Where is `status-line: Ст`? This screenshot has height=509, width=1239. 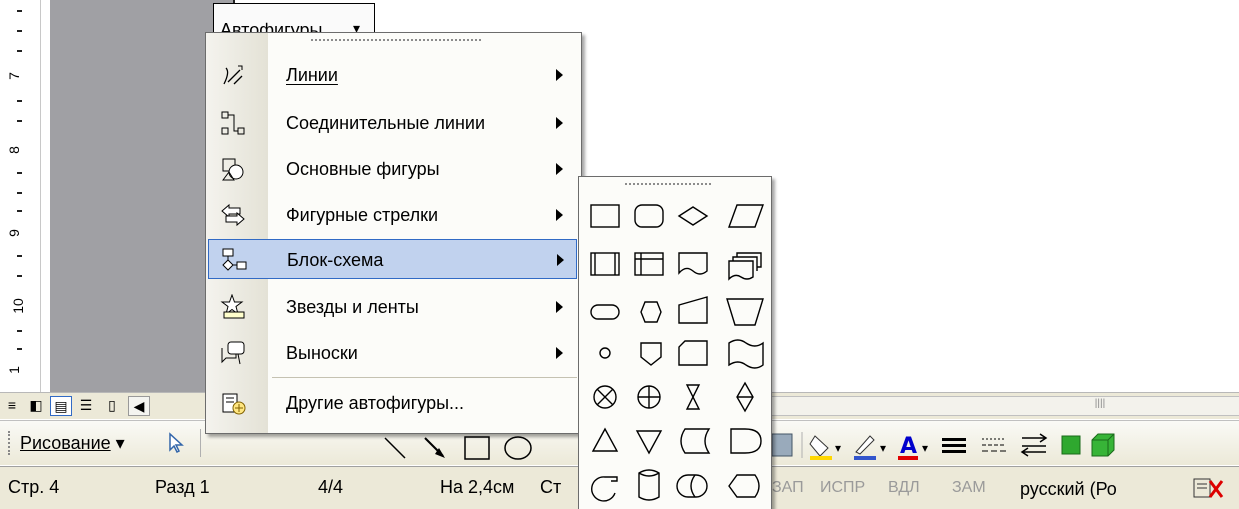 status-line: Ст is located at coordinates (551, 487).